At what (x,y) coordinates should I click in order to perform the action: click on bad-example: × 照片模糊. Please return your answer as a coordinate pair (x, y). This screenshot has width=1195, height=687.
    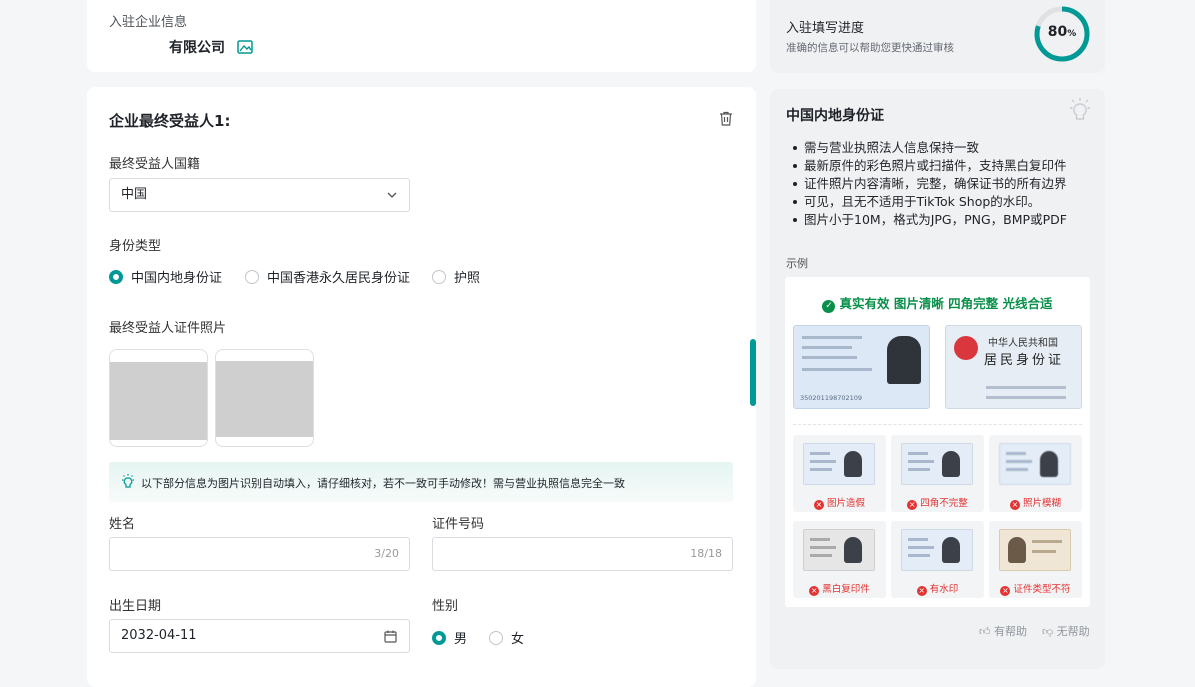
    Looking at the image, I should click on (1035, 473).